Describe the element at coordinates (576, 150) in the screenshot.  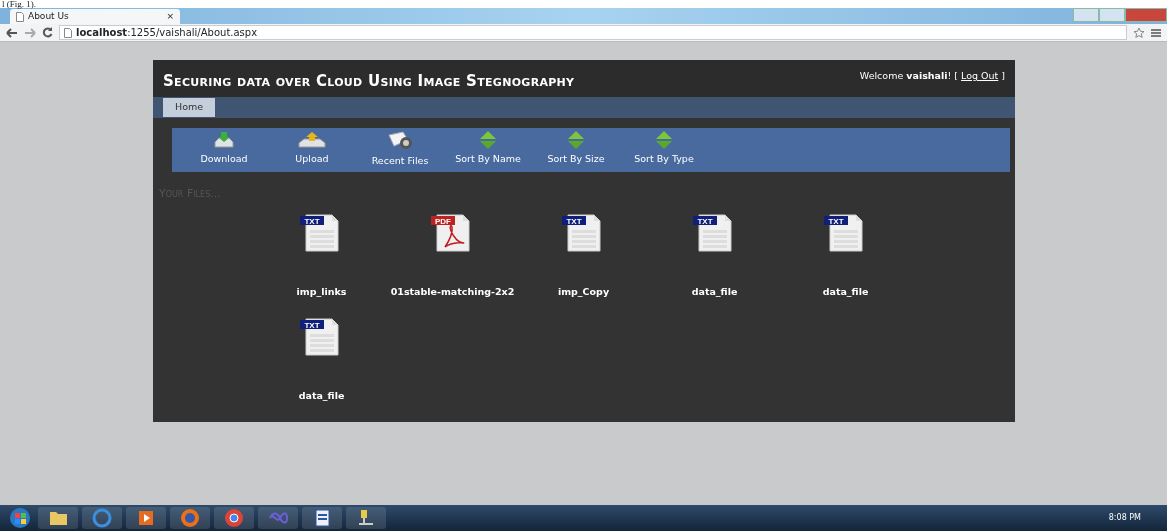
I see `toolbar-button: Sort By Size` at that location.